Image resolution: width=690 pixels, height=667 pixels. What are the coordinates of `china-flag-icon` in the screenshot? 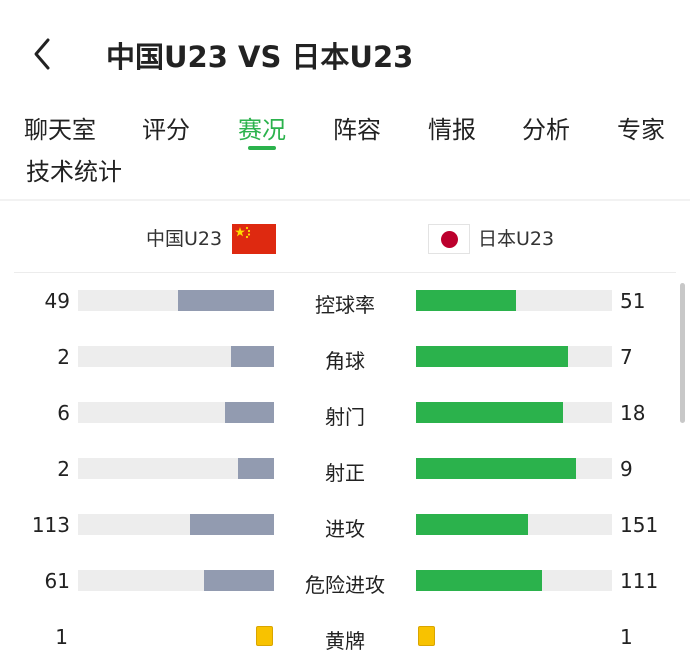 It's located at (254, 239).